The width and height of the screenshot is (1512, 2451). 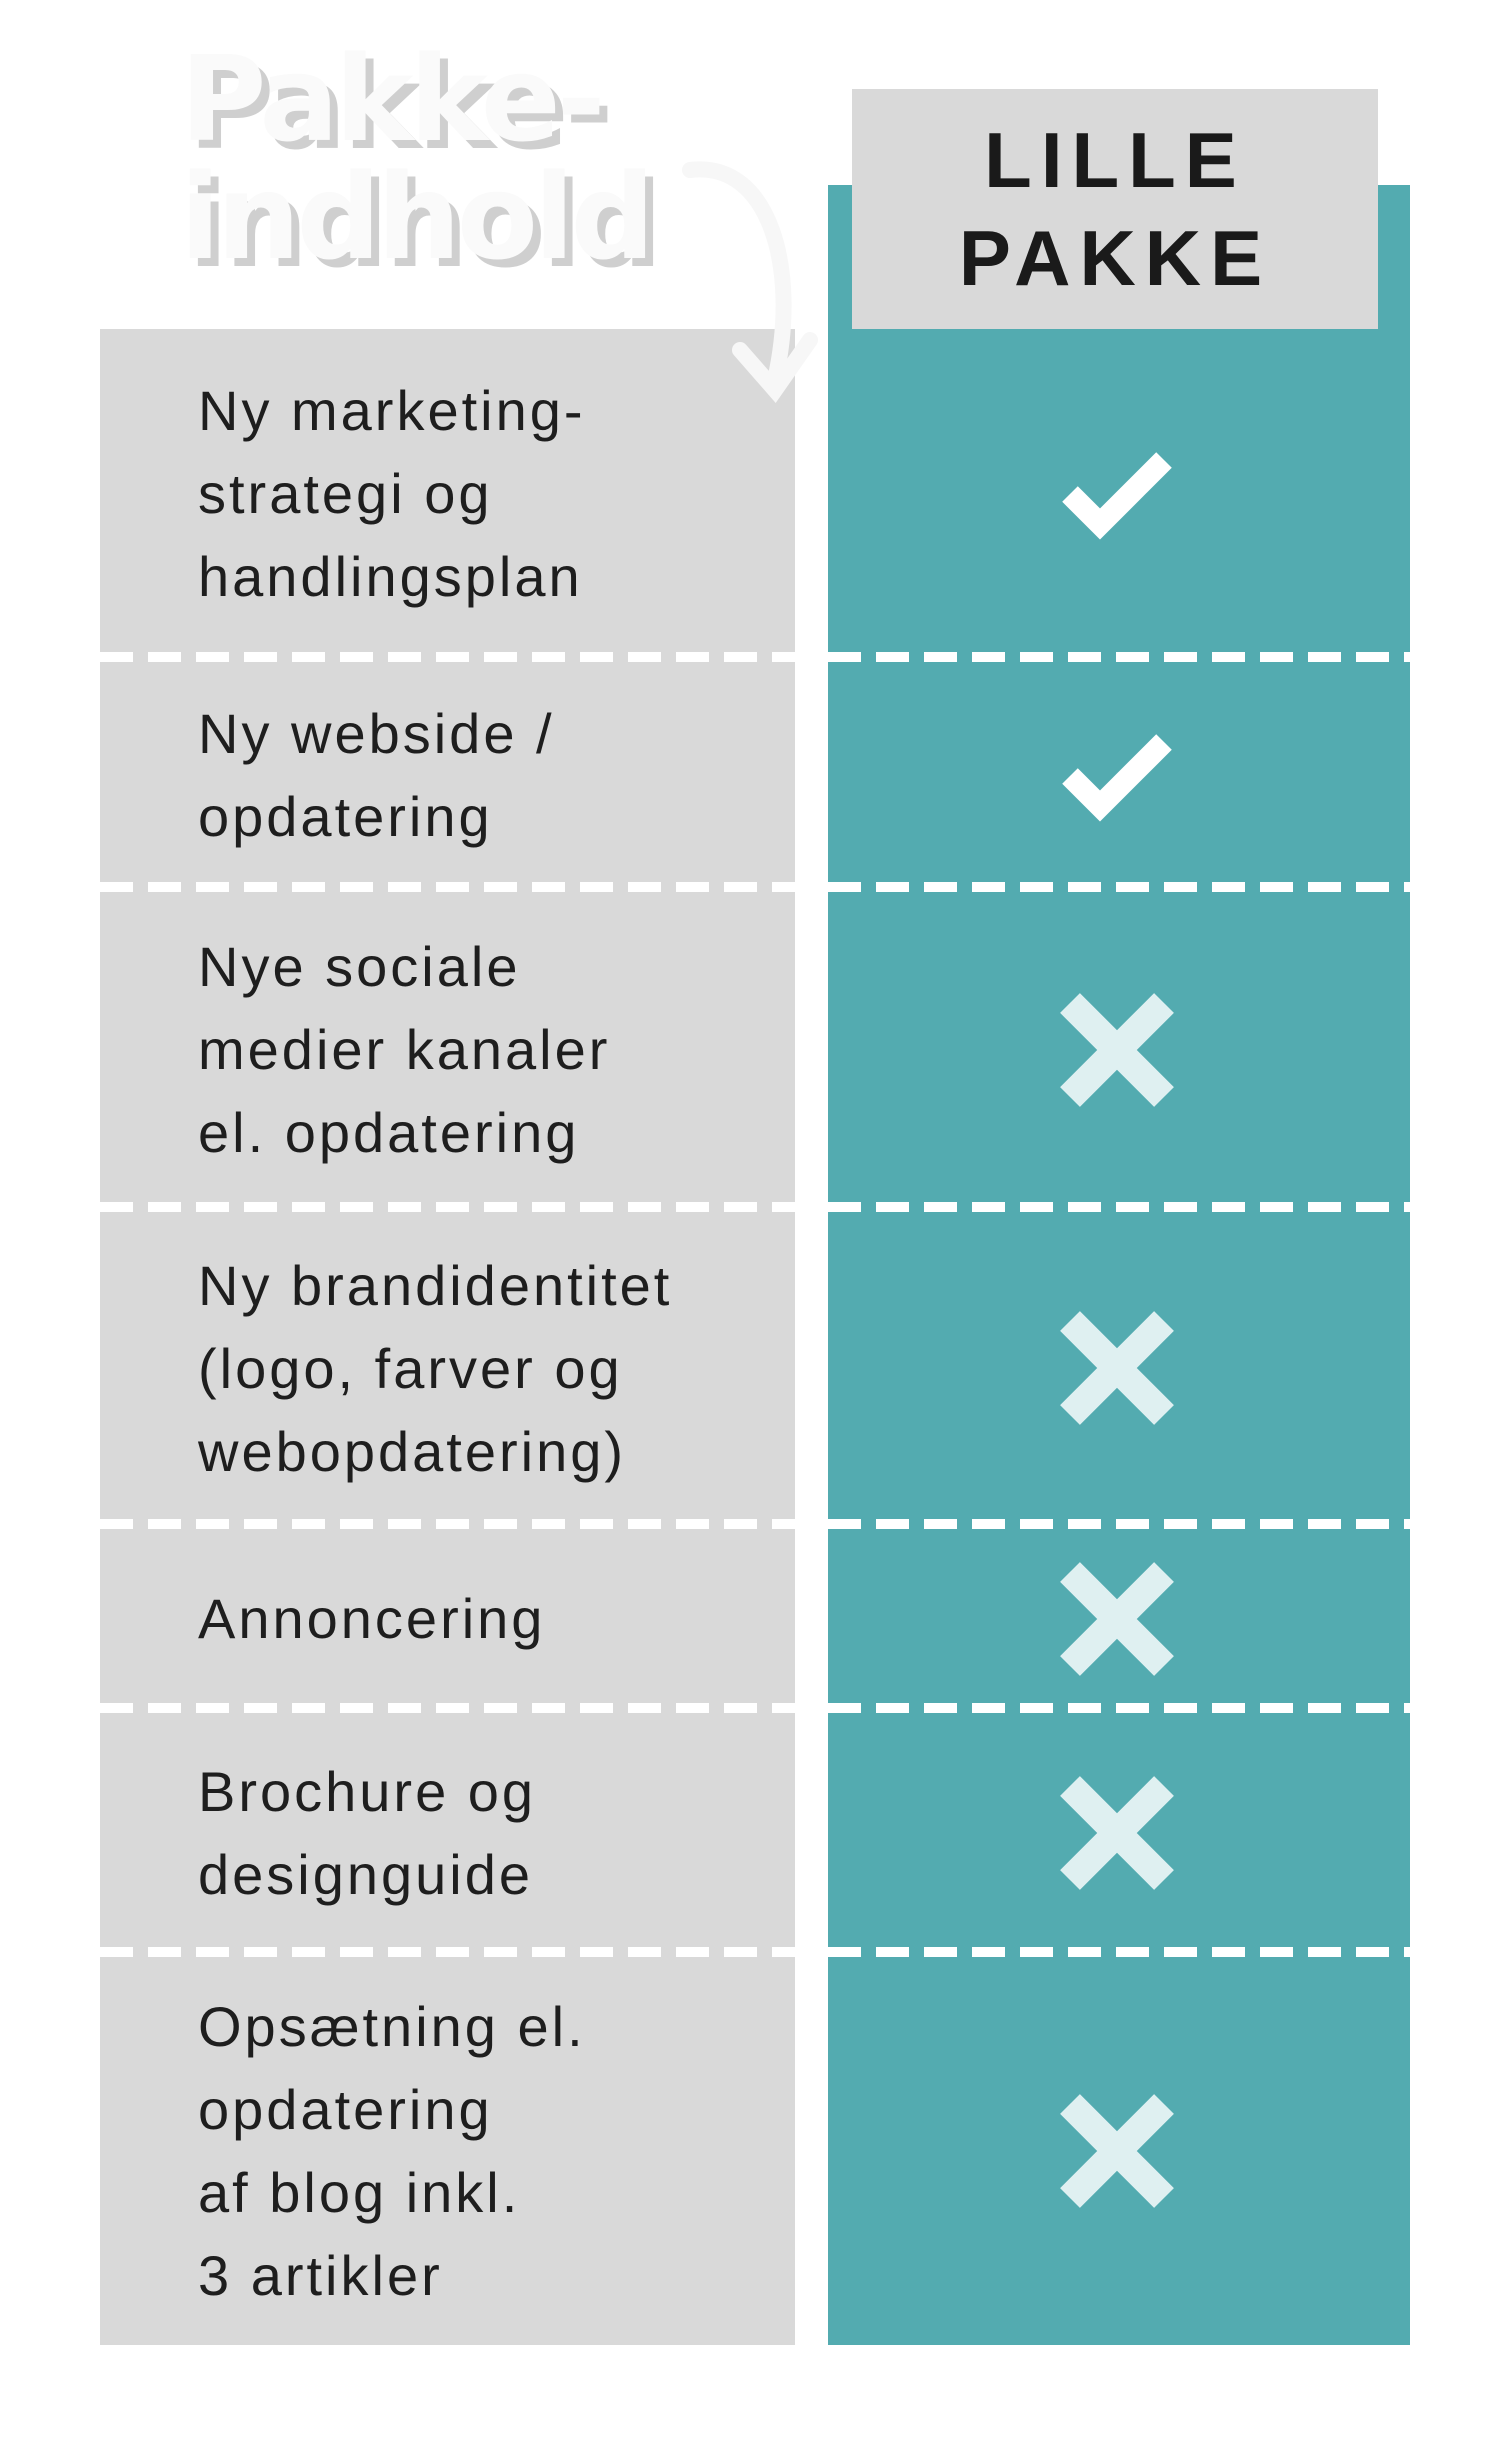 I want to click on table-row: Ny marketing- strategi og handlingsplan, so click(x=756, y=493).